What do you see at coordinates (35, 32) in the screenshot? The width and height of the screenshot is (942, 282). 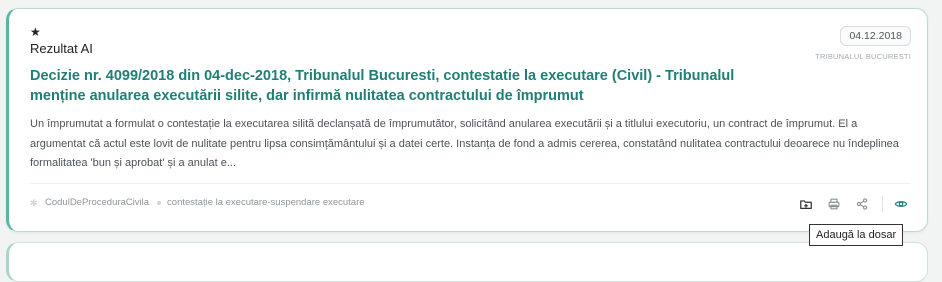 I see `star-icon: ★` at bounding box center [35, 32].